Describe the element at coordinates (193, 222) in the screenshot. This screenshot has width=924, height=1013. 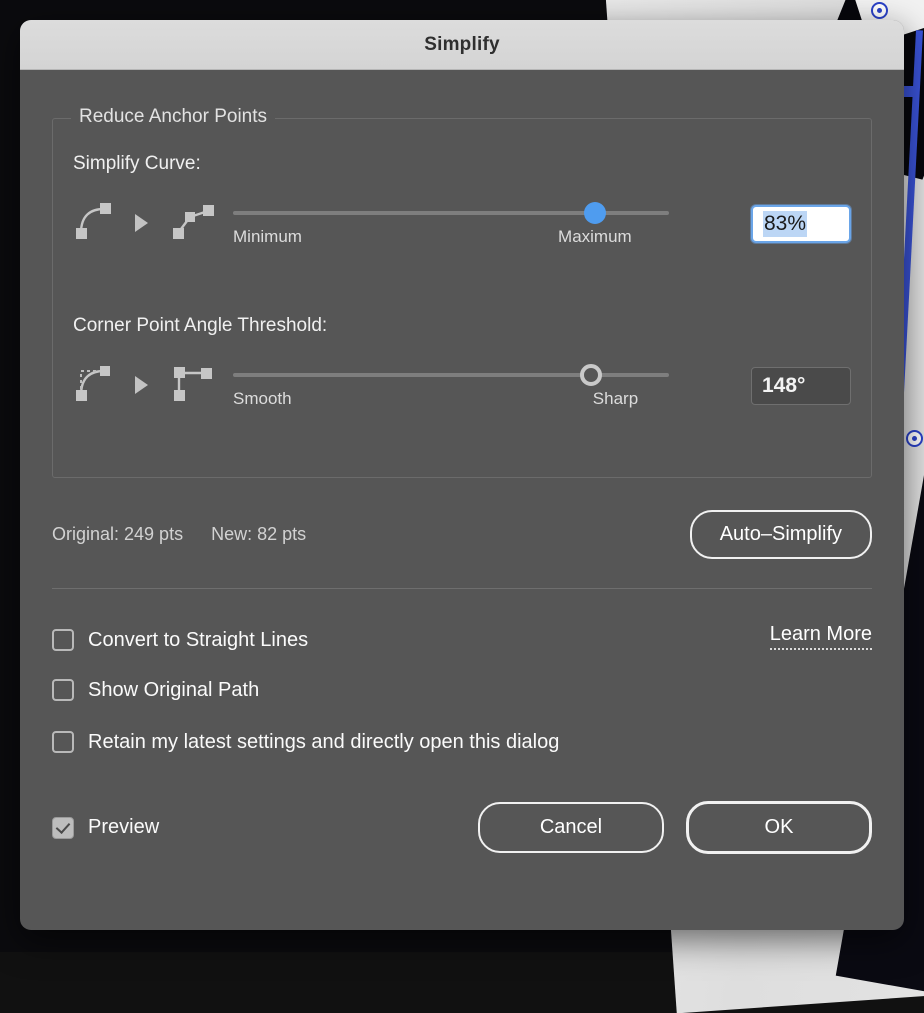
I see `curve-segmented-icon` at that location.